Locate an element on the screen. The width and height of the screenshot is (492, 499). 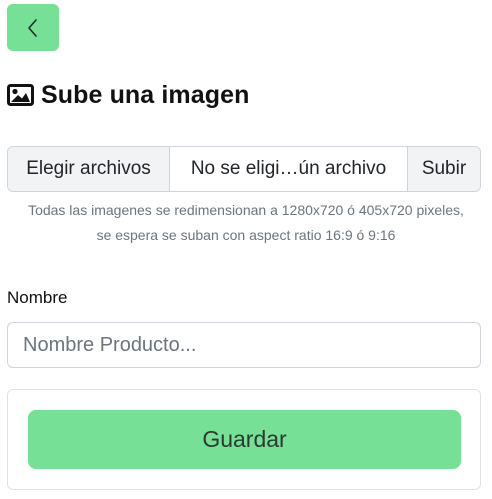
choose-files-button: Elegir archivos is located at coordinates (89, 169).